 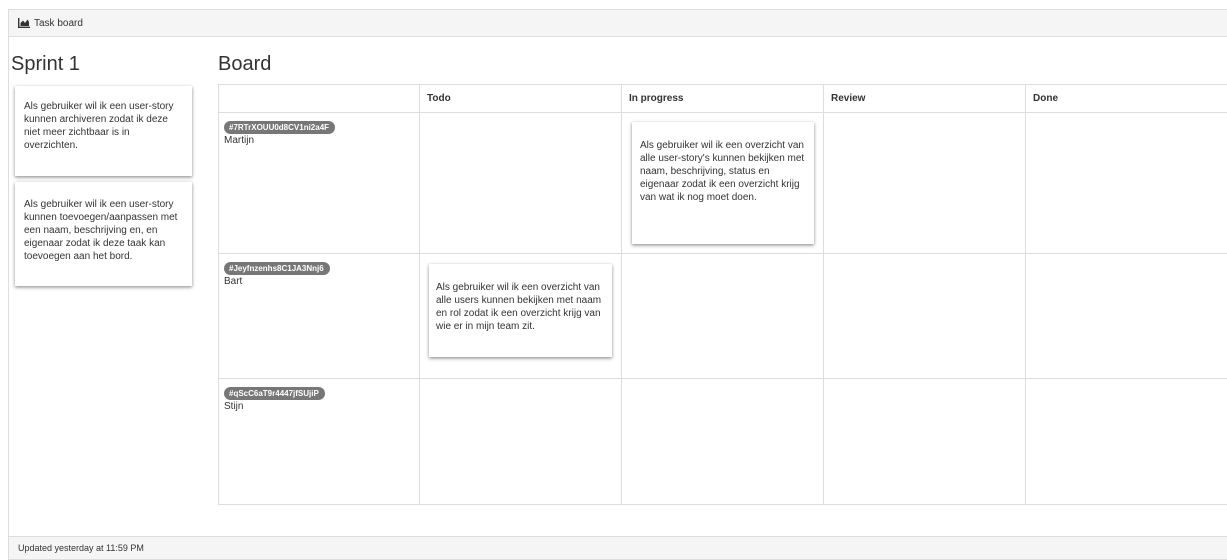 I want to click on panel-footer: Updated yesterday at 11:59 PM, so click(x=618, y=547).